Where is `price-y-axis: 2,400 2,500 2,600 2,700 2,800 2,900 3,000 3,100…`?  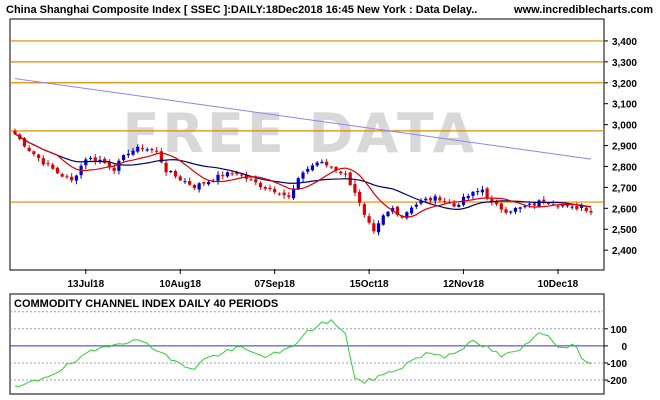
price-y-axis: 2,400 2,500 2,600 2,700 2,800 2,900 3,000 3,100… is located at coordinates (620, 147).